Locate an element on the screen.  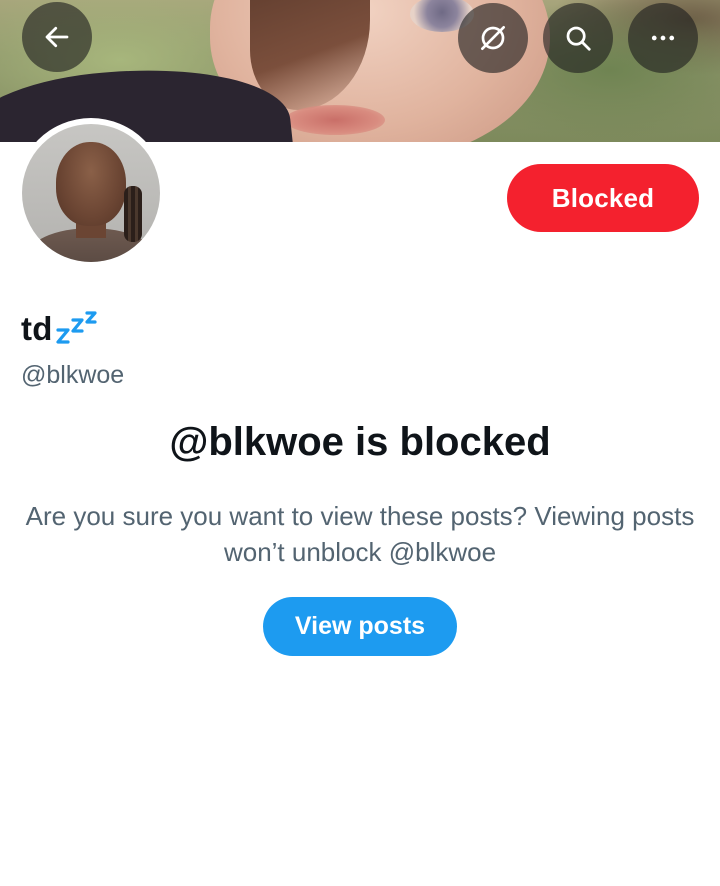
arrow-left-icon is located at coordinates (57, 37).